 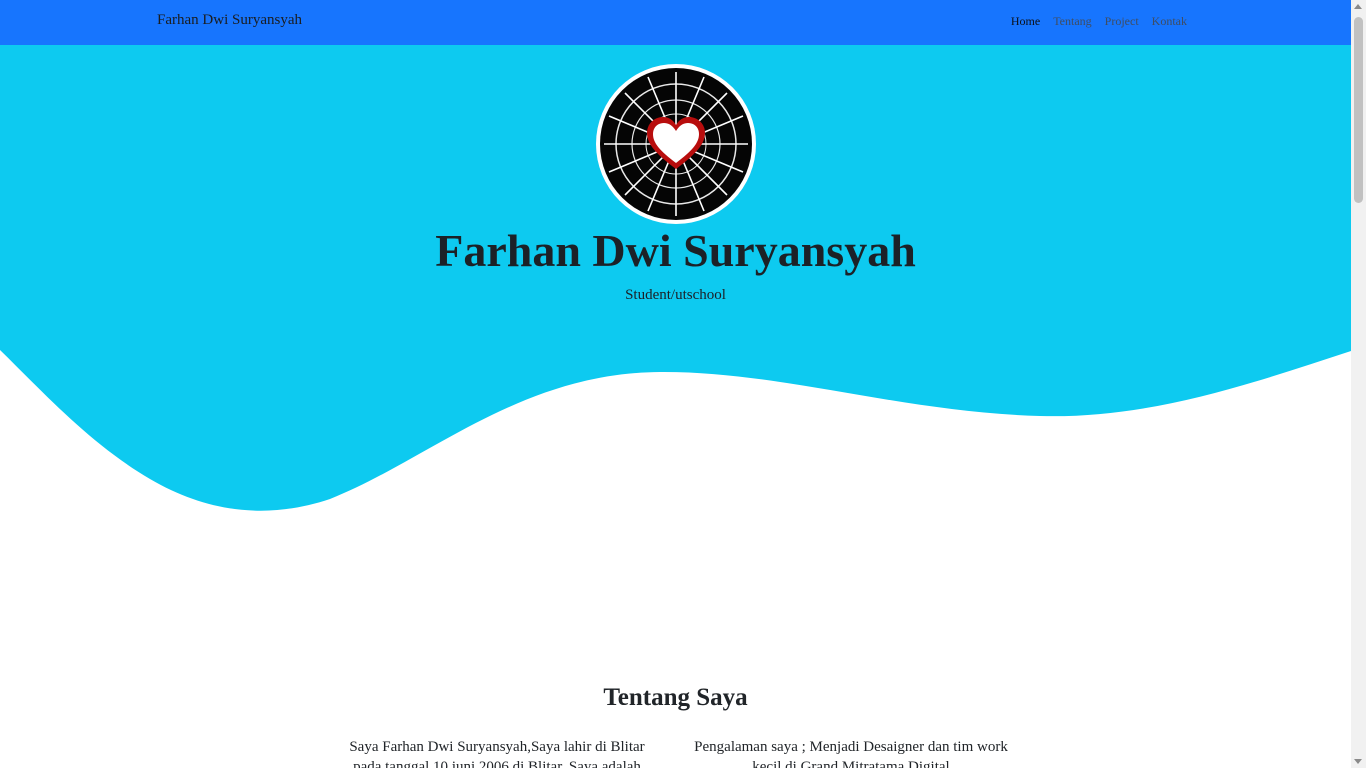 What do you see at coordinates (1025, 21) in the screenshot?
I see `nav-link-home: Home` at bounding box center [1025, 21].